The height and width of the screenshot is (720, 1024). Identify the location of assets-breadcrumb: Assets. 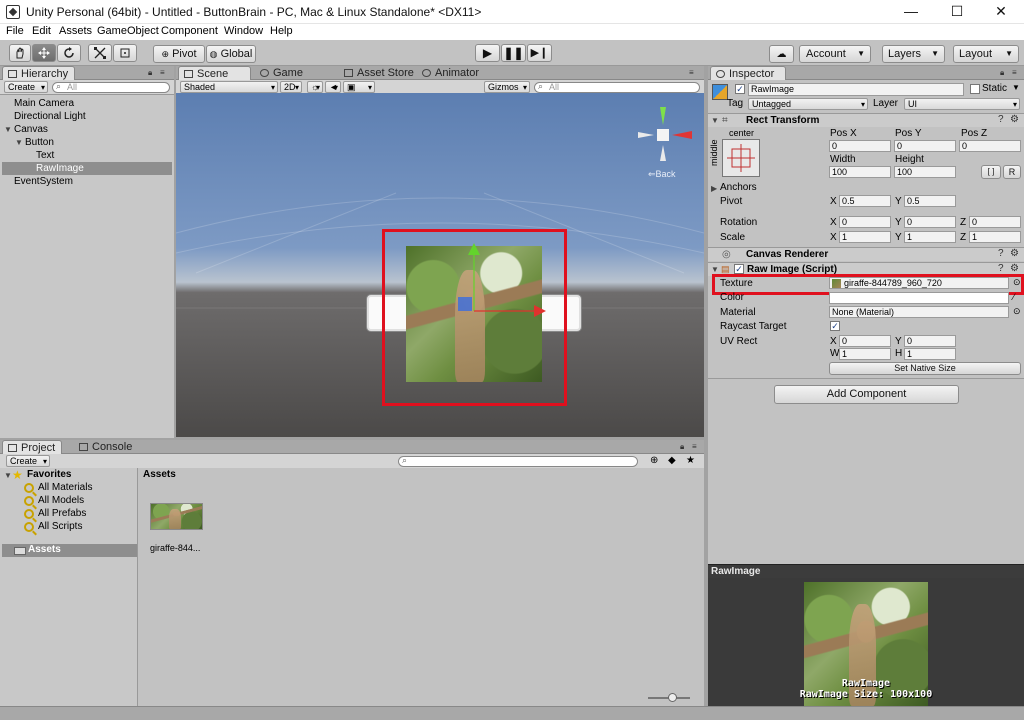
(159, 475).